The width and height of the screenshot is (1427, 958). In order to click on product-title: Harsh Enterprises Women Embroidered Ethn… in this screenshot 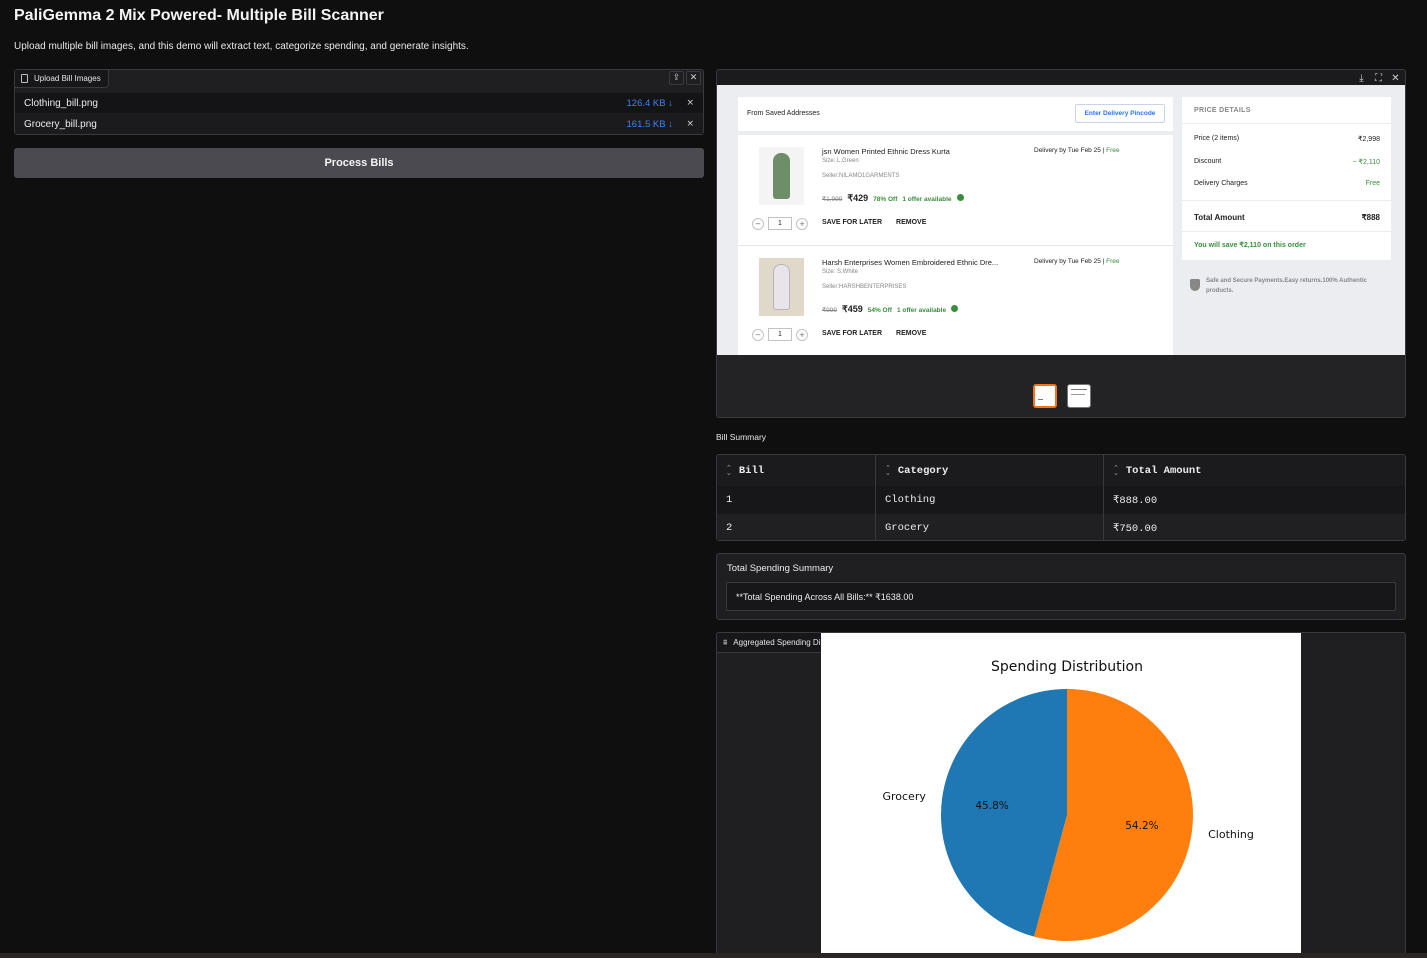, I will do `click(910, 262)`.